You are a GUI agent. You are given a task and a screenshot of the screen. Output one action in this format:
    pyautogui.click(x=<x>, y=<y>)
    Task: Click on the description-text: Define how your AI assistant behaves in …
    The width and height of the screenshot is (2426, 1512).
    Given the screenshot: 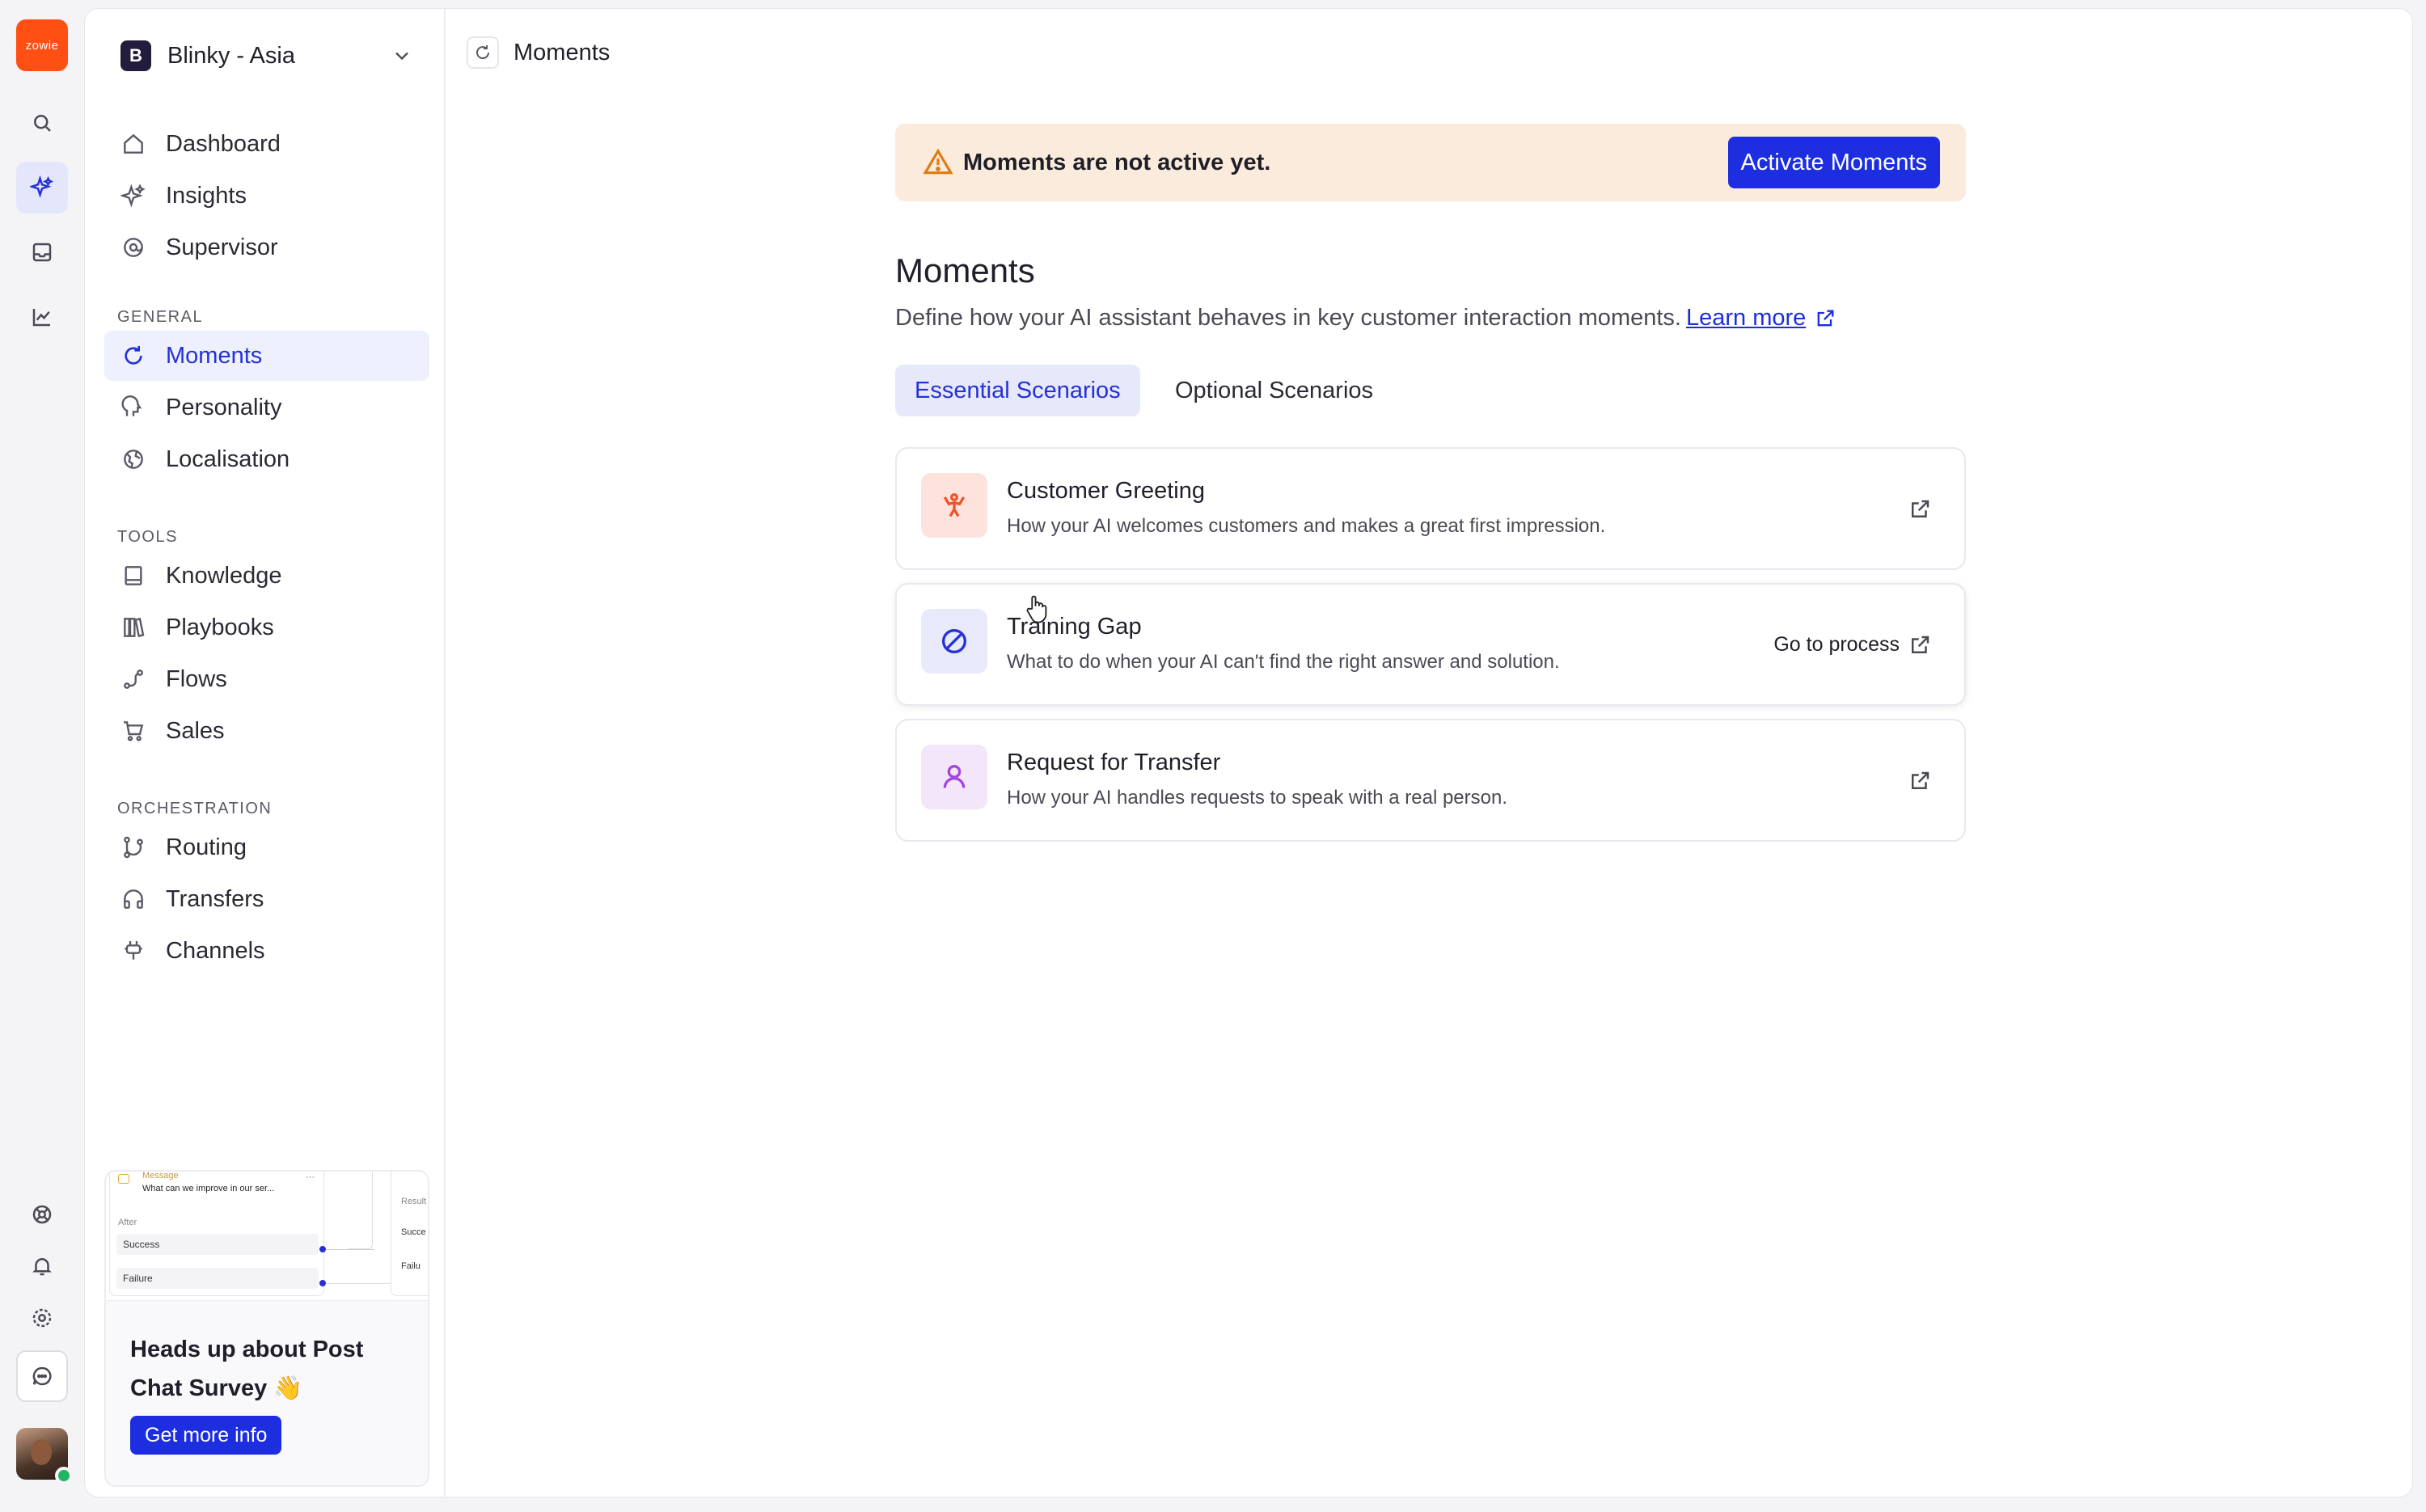 What is the action you would take?
    pyautogui.click(x=1288, y=318)
    